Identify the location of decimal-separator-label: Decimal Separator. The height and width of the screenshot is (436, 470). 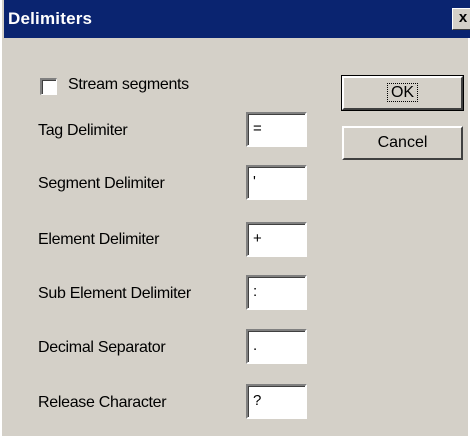
(102, 347).